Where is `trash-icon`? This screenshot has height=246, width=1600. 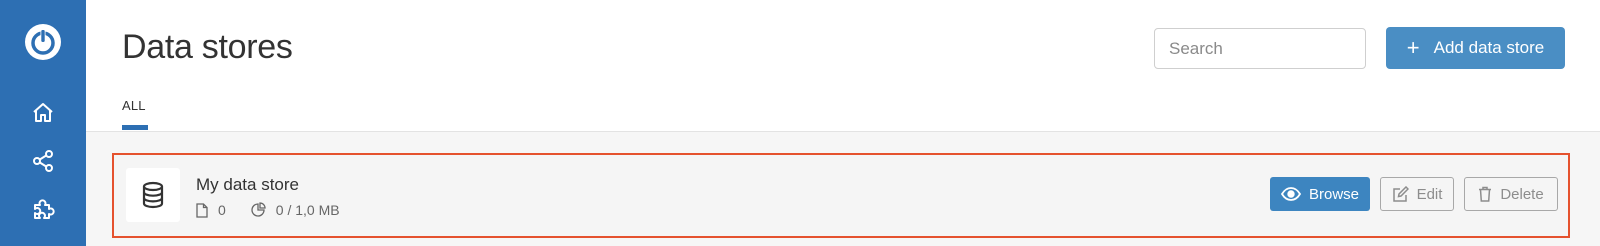 trash-icon is located at coordinates (1485, 194).